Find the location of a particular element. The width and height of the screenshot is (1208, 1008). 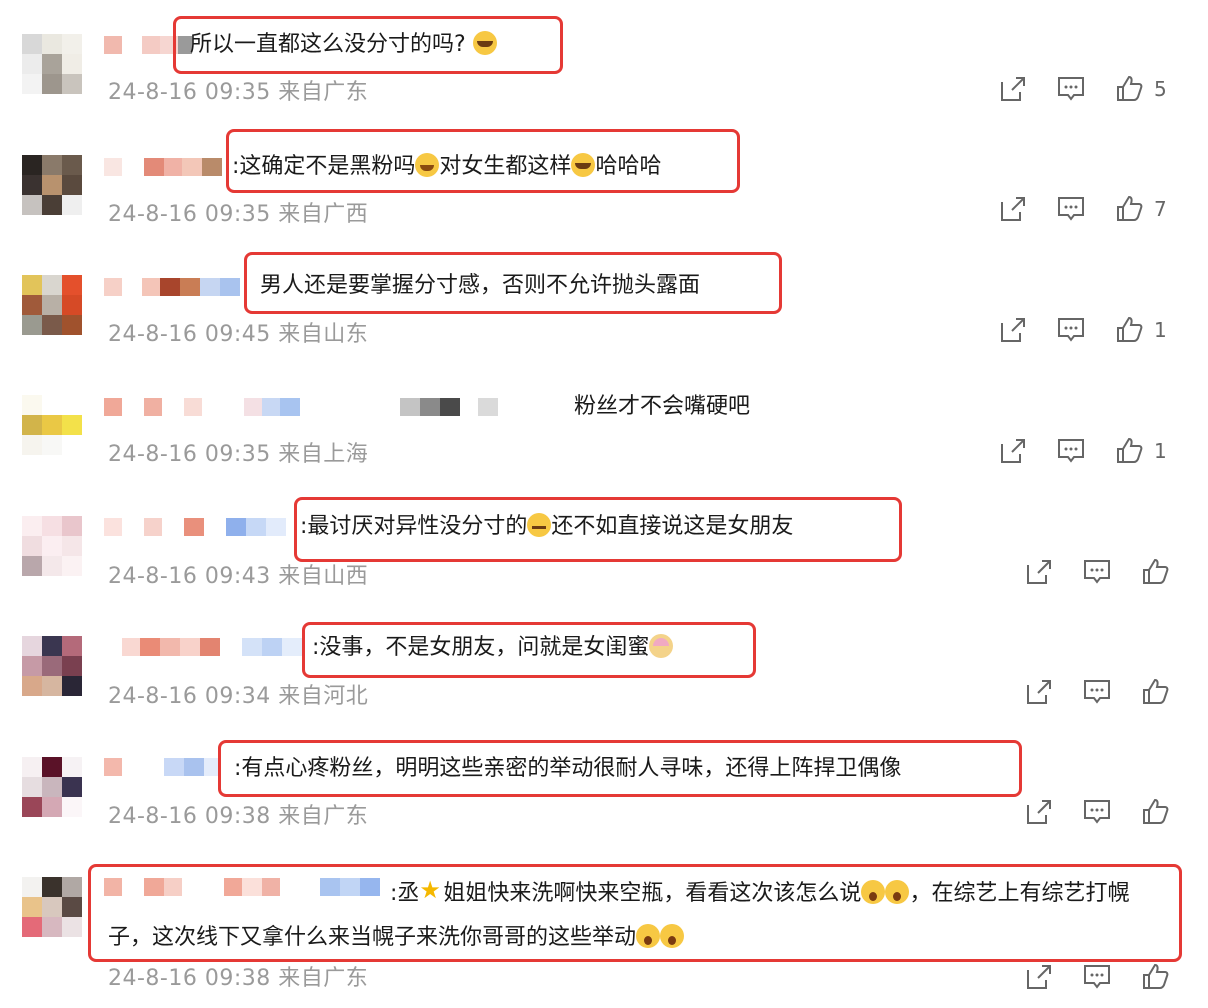

comment-actions: 5 is located at coordinates (1068, 89).